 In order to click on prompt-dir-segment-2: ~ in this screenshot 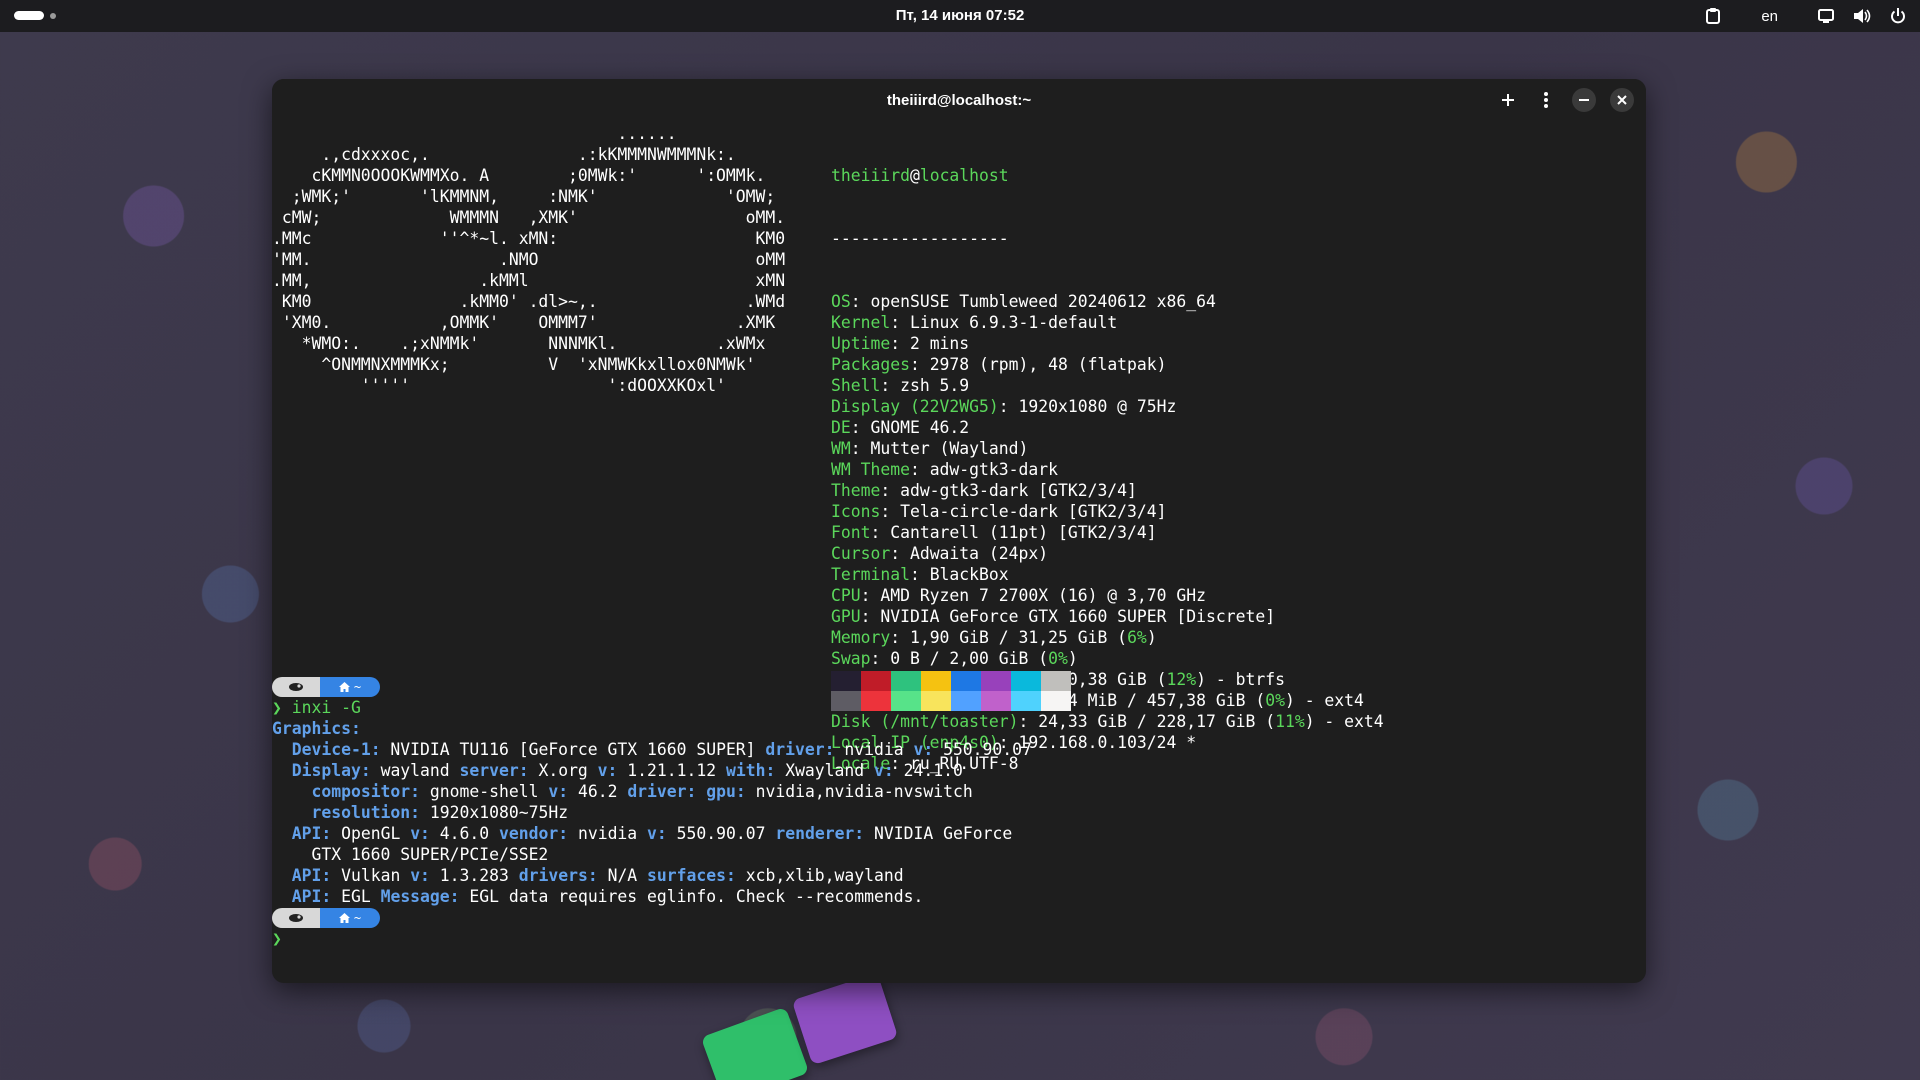, I will do `click(350, 918)`.